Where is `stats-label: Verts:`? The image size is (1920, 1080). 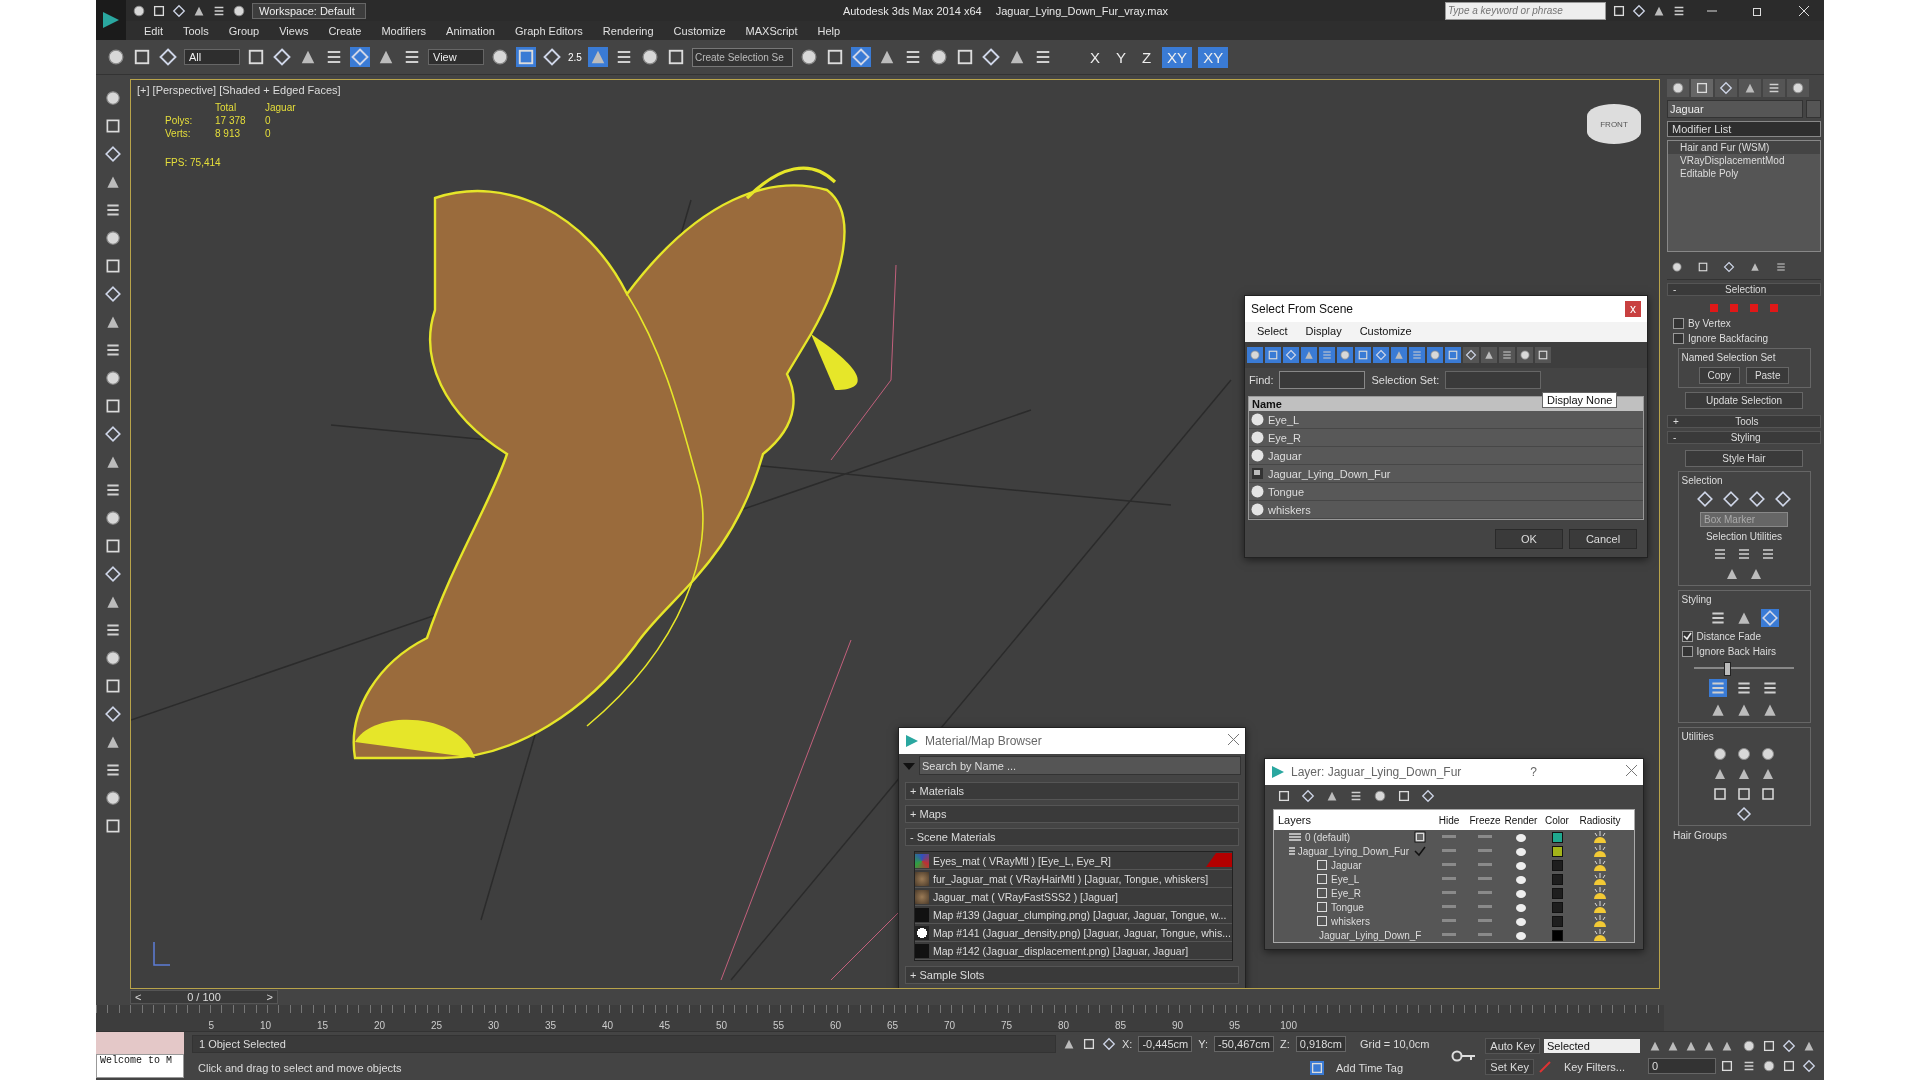 stats-label: Verts: is located at coordinates (178, 133).